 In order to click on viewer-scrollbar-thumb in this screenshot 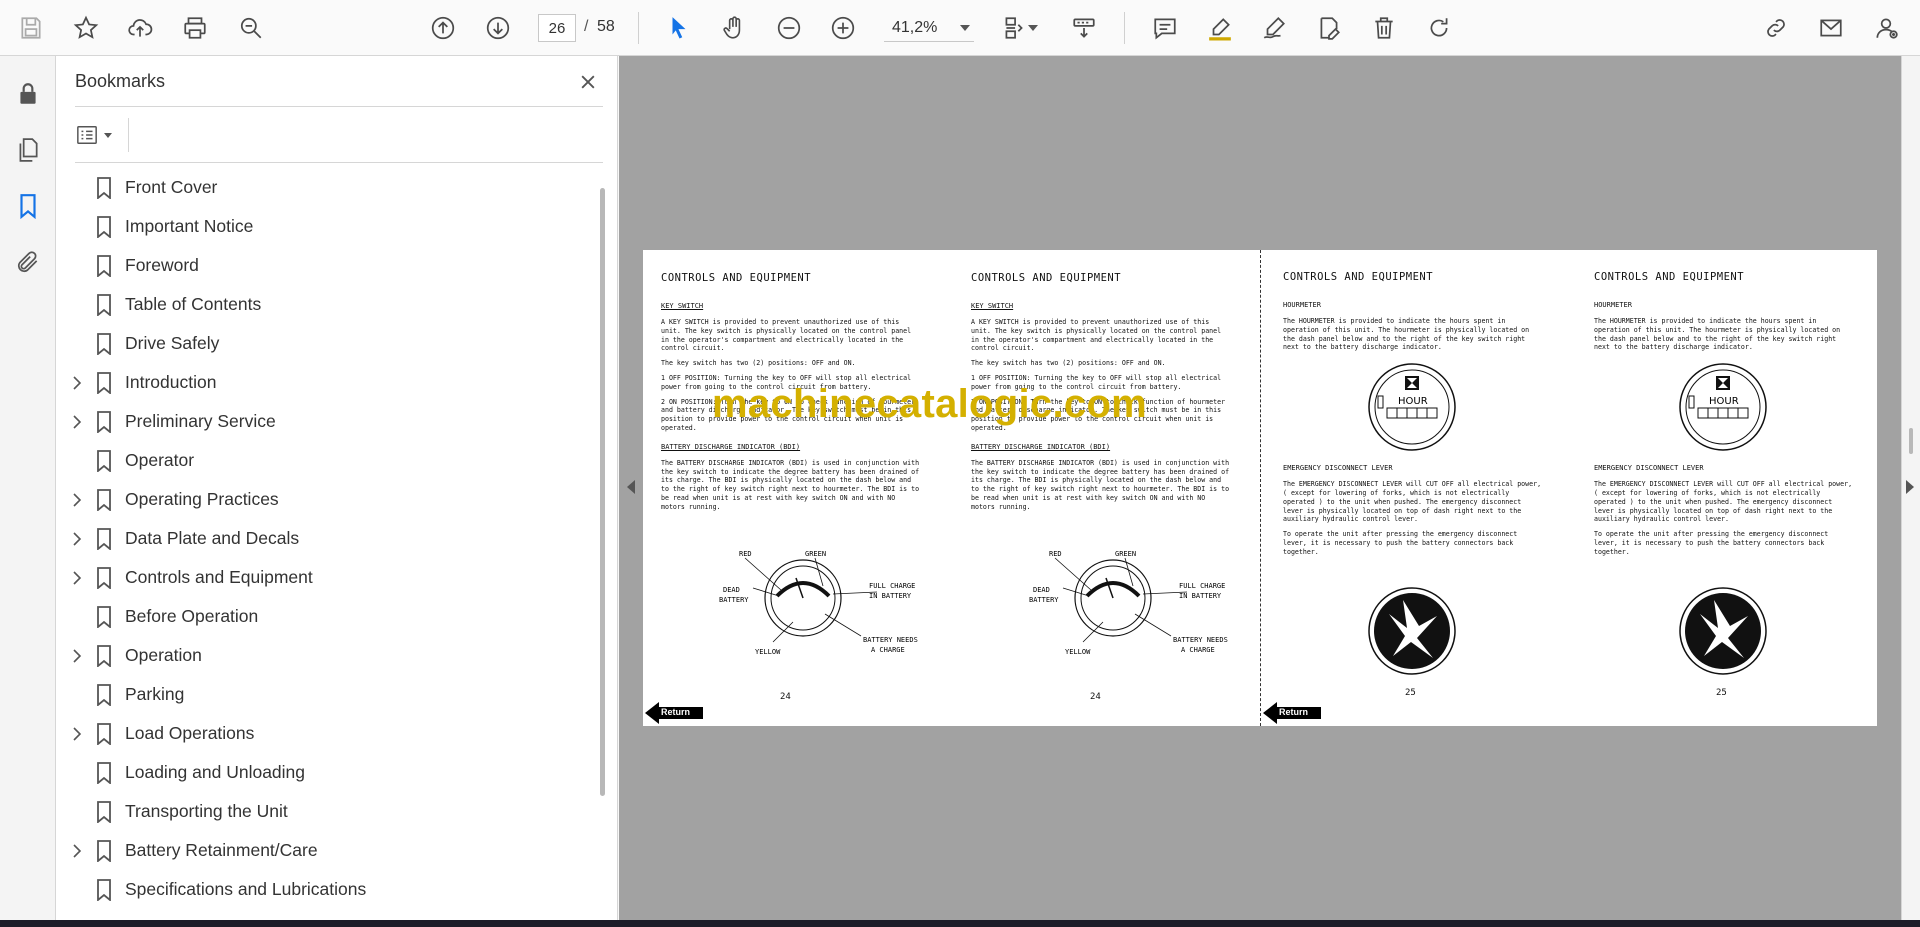, I will do `click(1911, 441)`.